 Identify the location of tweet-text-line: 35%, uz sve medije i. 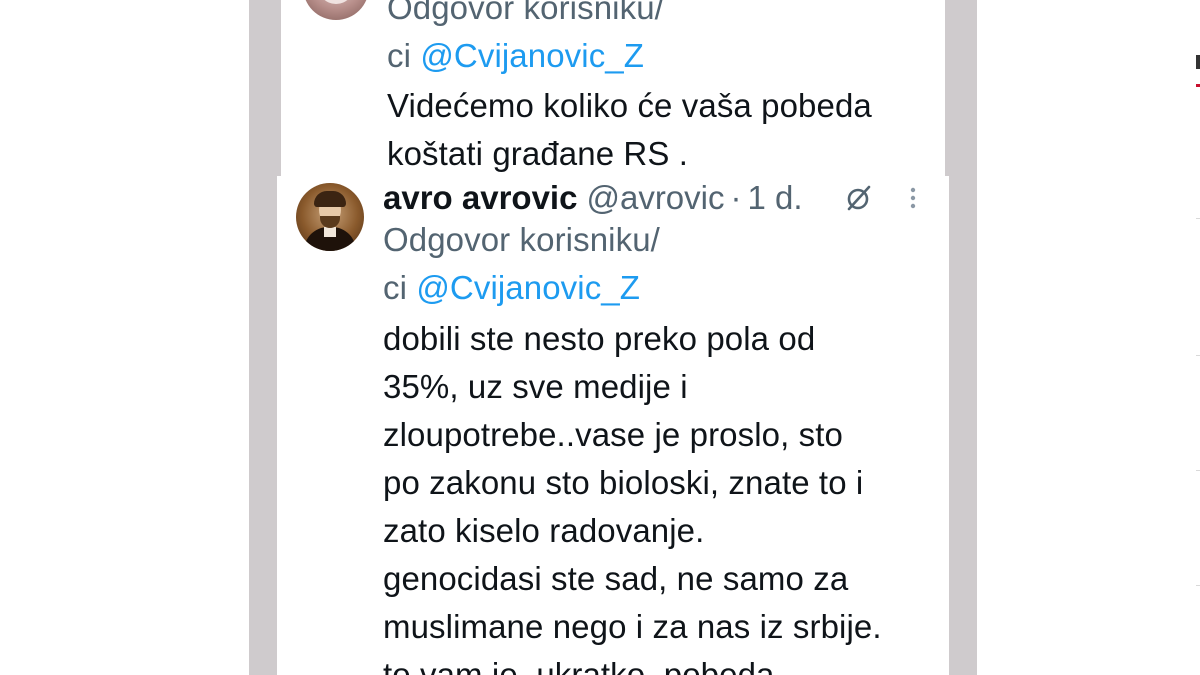
(535, 386).